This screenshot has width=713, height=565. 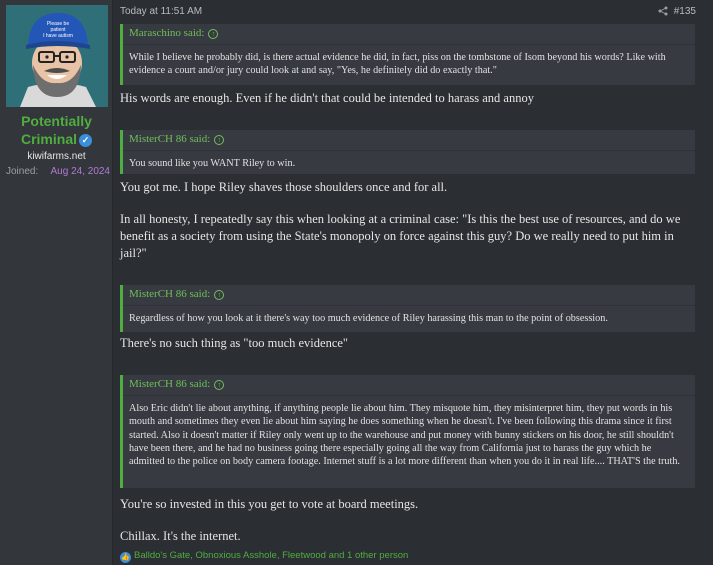 I want to click on reply-text: Chillax. It's the internet., so click(x=180, y=536).